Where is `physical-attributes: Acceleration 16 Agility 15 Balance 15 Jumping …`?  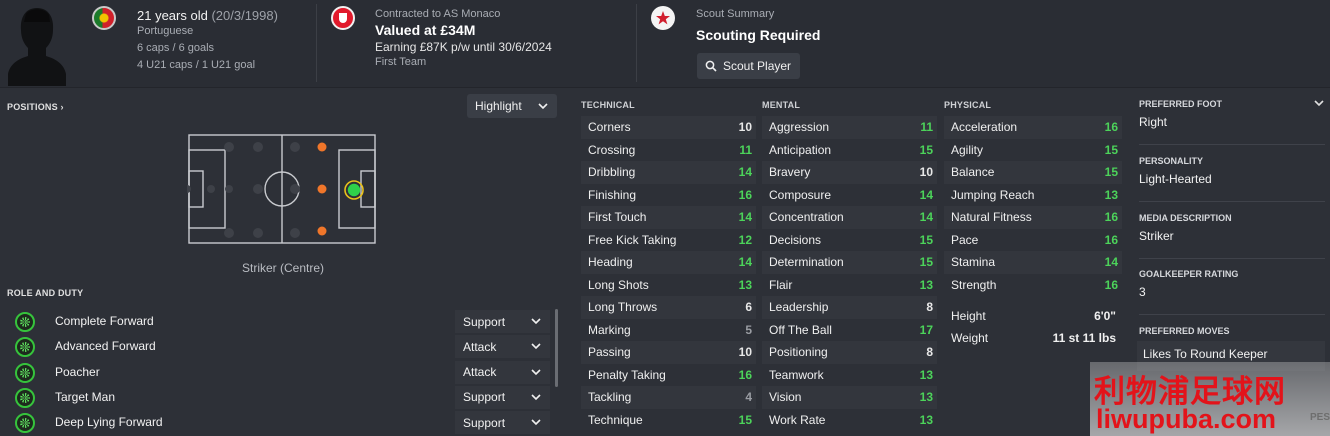
physical-attributes: Acceleration 16 Agility 15 Balance 15 Jumping … is located at coordinates (1033, 206).